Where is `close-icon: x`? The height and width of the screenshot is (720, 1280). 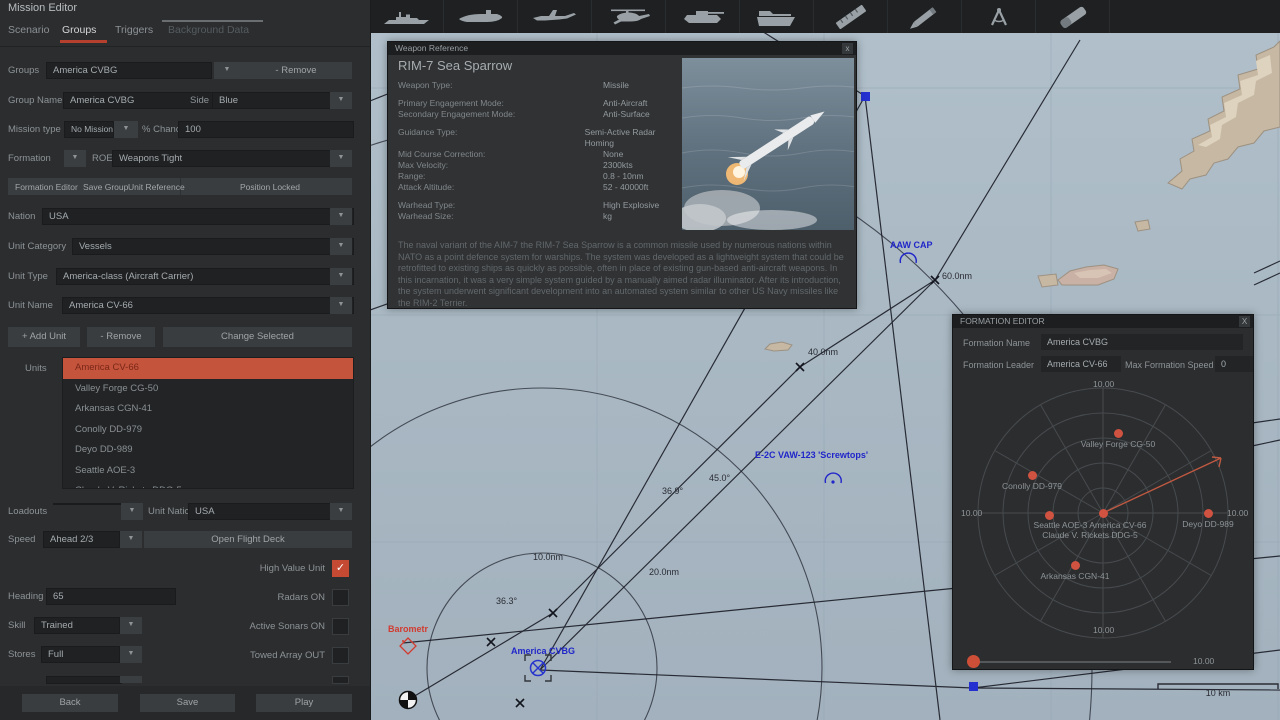 close-icon: x is located at coordinates (847, 48).